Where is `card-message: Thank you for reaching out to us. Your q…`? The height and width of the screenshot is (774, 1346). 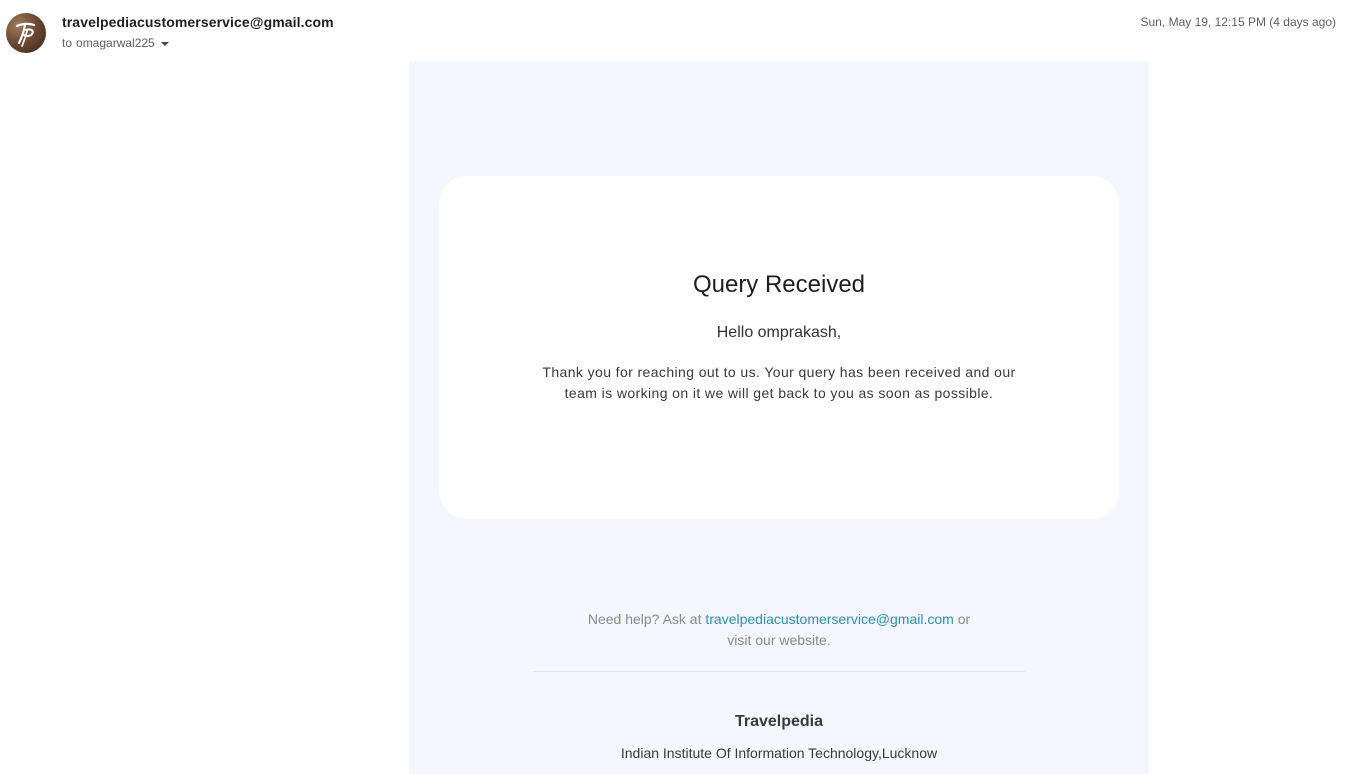
card-message: Thank you for reaching out to us. Your q… is located at coordinates (779, 382).